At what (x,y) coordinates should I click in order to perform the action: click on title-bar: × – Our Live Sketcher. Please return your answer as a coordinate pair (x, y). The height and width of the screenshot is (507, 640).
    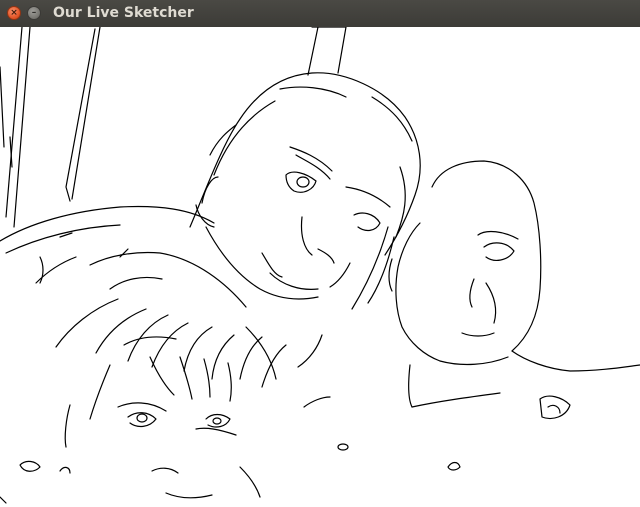
    Looking at the image, I should click on (320, 14).